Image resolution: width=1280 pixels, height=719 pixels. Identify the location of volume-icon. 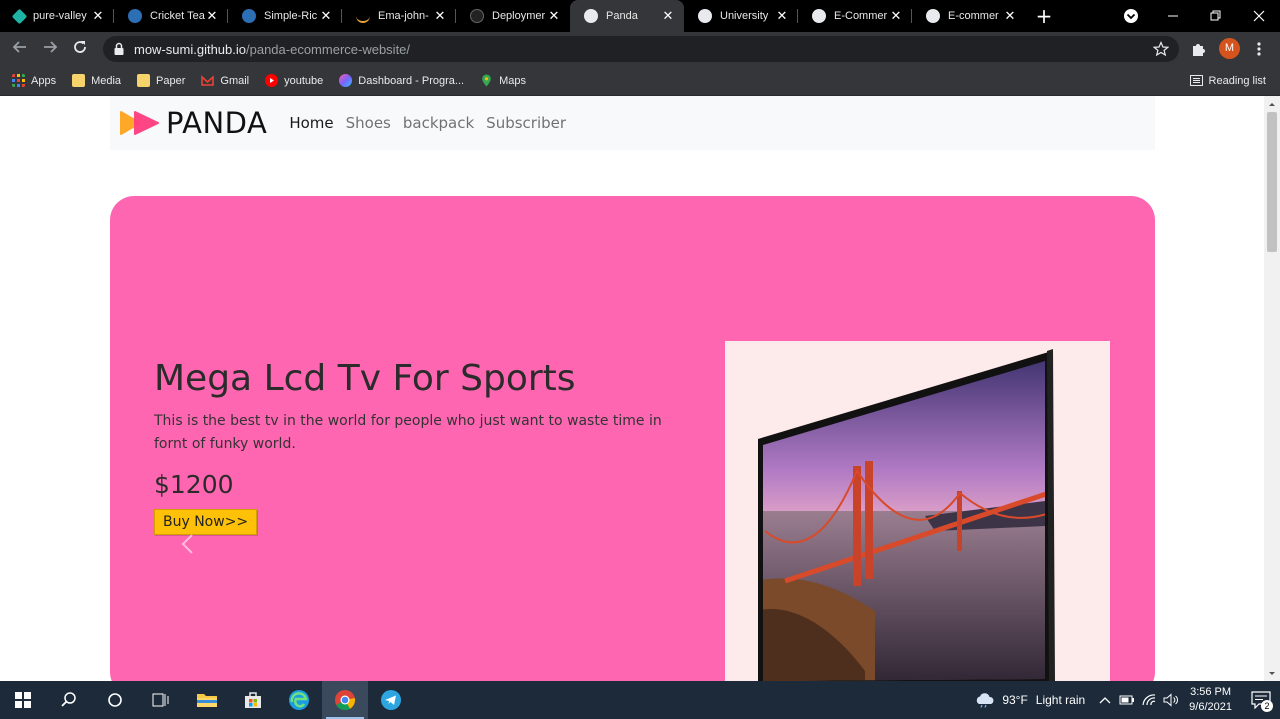
(1172, 700).